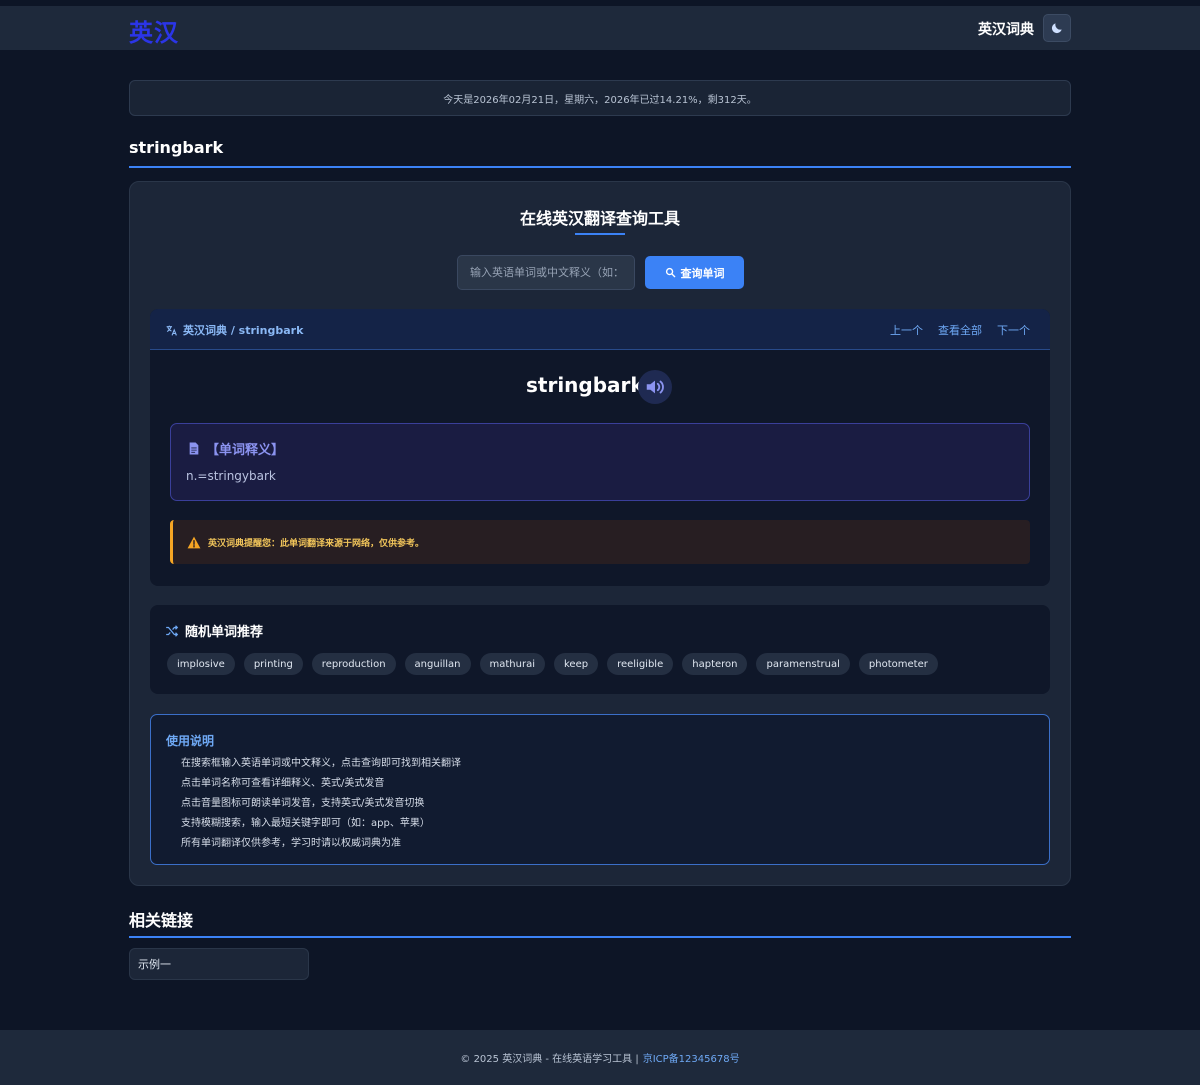 The image size is (1200, 1085). I want to click on definition-label-text: 【单词释义】, so click(245, 450).